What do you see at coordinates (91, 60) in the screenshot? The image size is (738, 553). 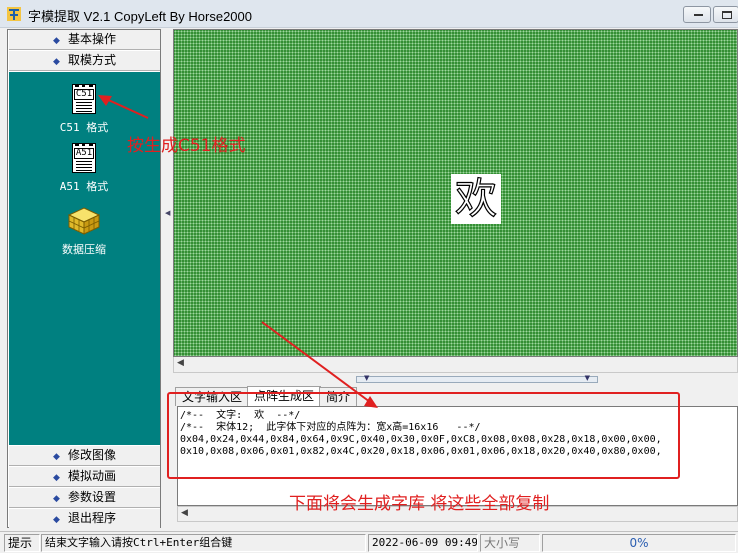 I see `nav-label: 取模方式` at bounding box center [91, 60].